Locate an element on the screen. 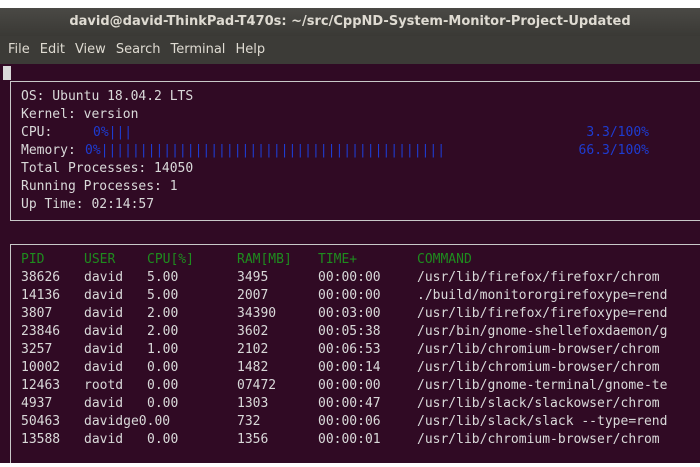 This screenshot has height=467, width=700. process-cell: 3602 is located at coordinates (253, 331).